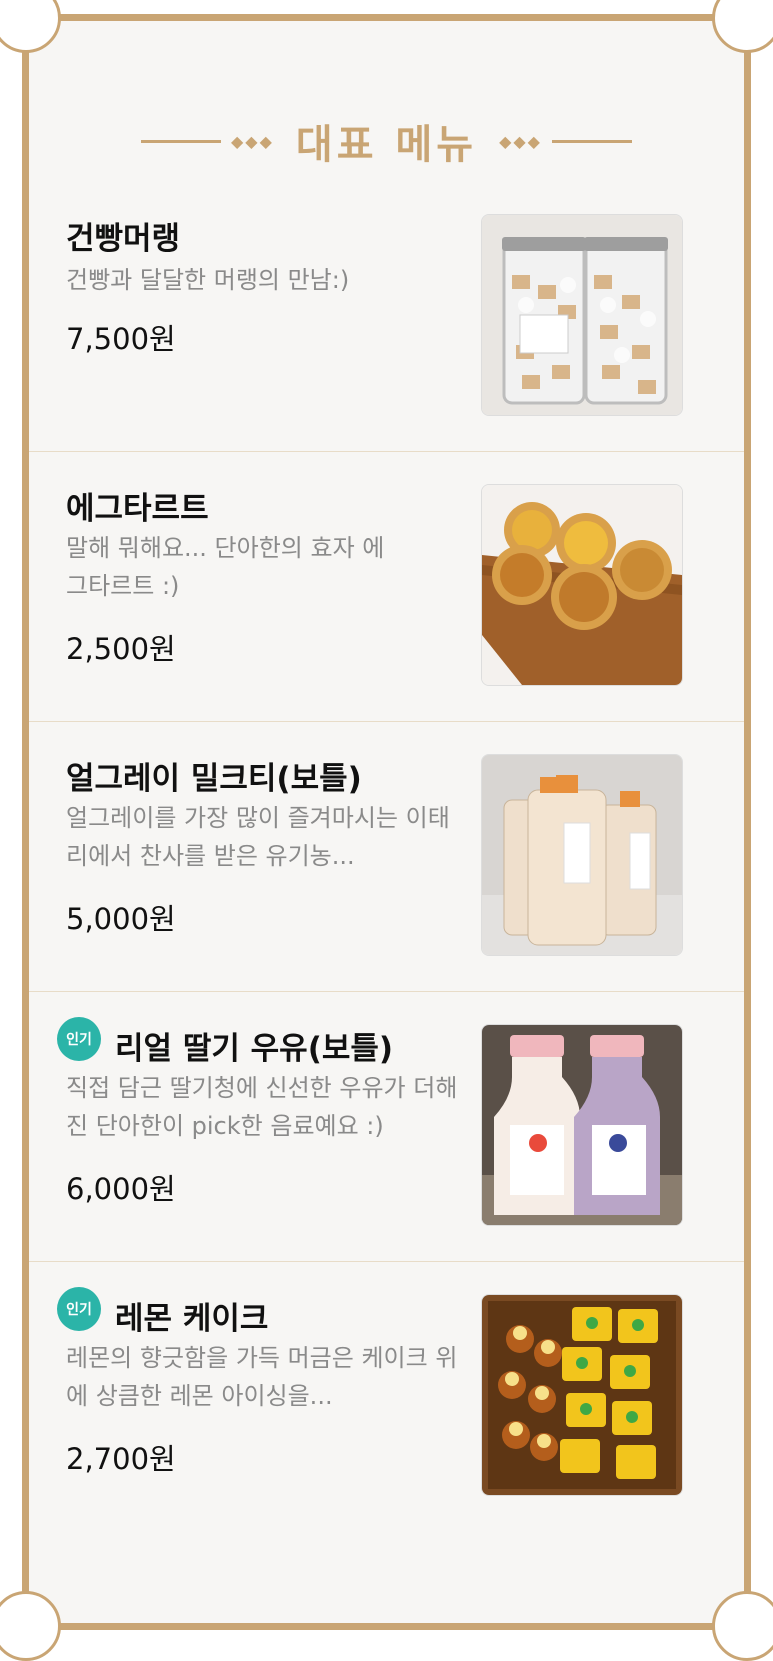  Describe the element at coordinates (121, 339) in the screenshot. I see `menu-item-price: 7,500원` at that location.